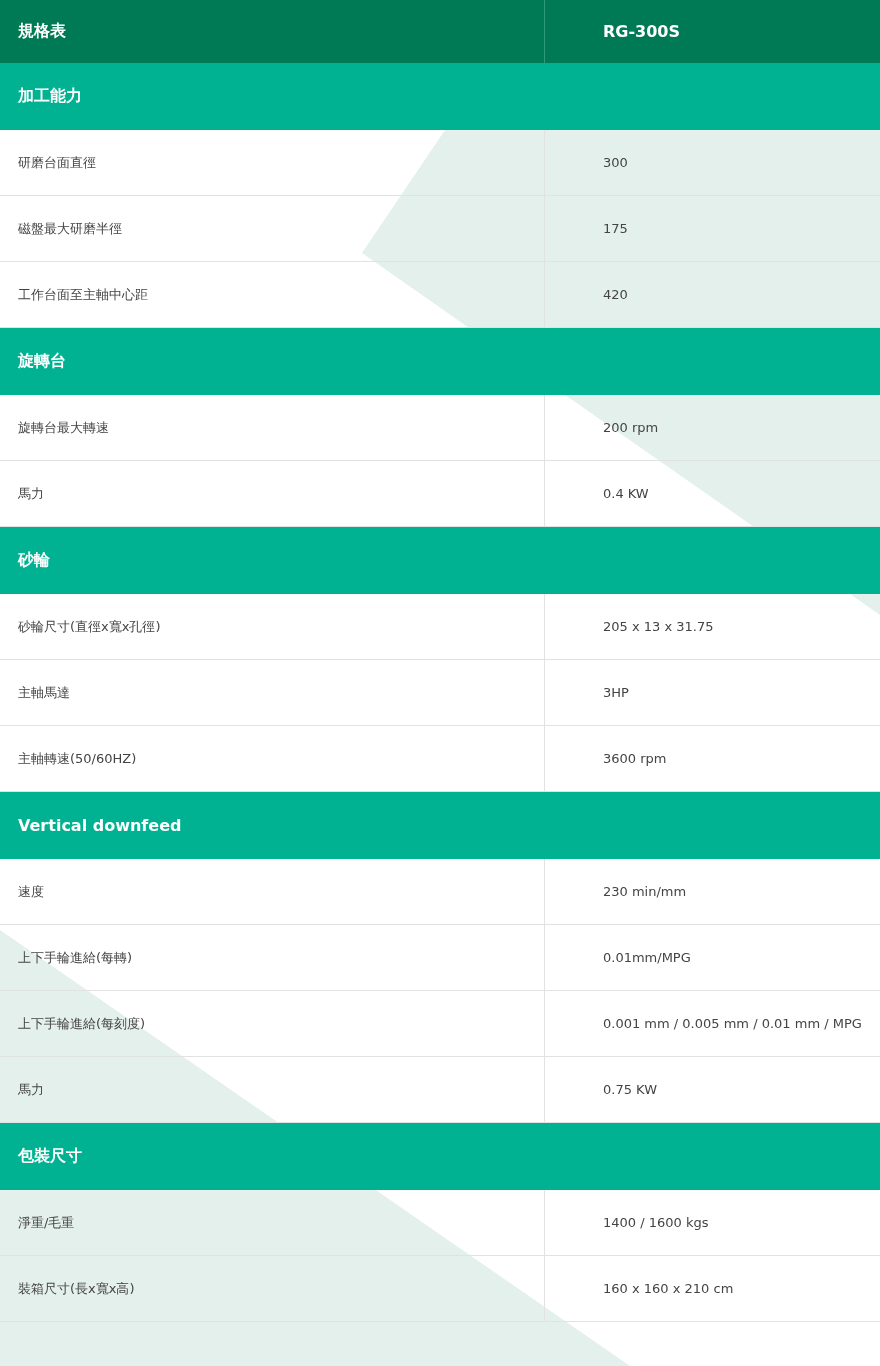 The image size is (880, 1366). What do you see at coordinates (272, 294) in the screenshot?
I see `spec-label: 工作台面至主軸中心距` at bounding box center [272, 294].